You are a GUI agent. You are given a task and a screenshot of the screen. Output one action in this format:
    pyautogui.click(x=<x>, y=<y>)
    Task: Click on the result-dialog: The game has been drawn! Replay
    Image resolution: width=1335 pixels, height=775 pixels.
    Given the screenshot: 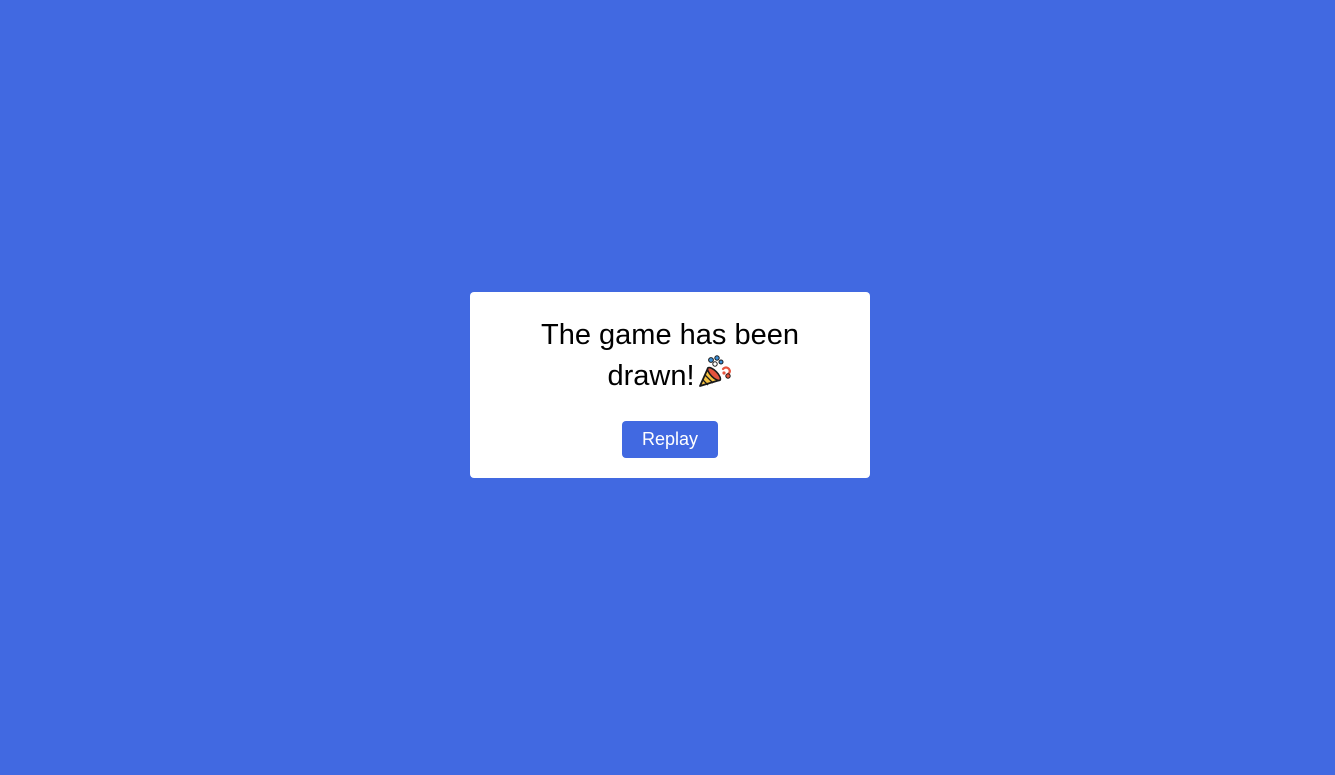 What is the action you would take?
    pyautogui.click(x=670, y=385)
    